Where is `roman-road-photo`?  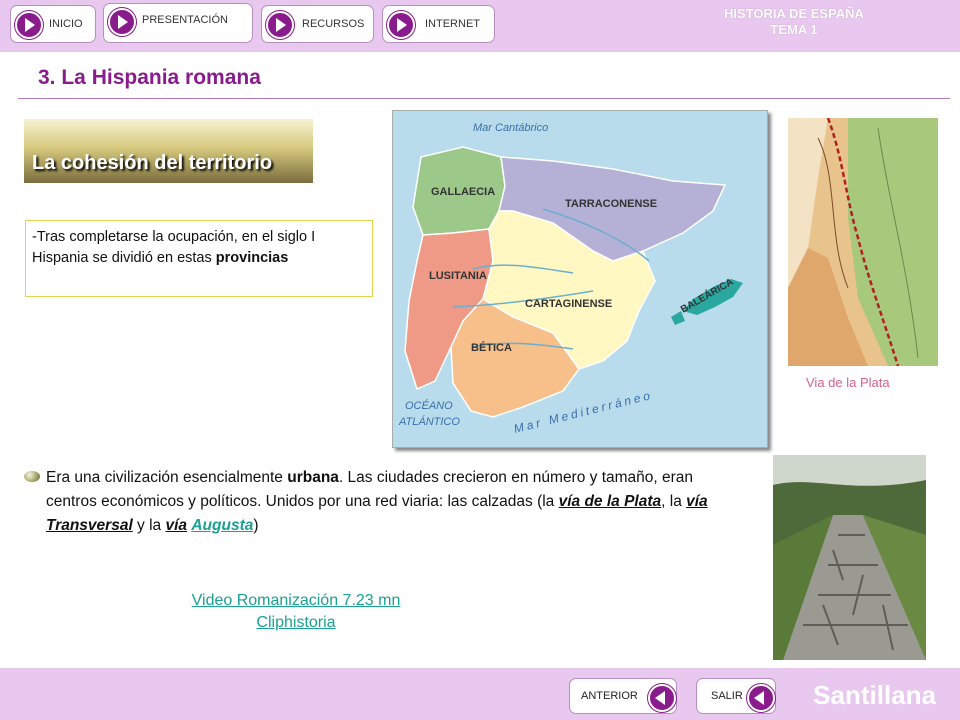 roman-road-photo is located at coordinates (849, 557).